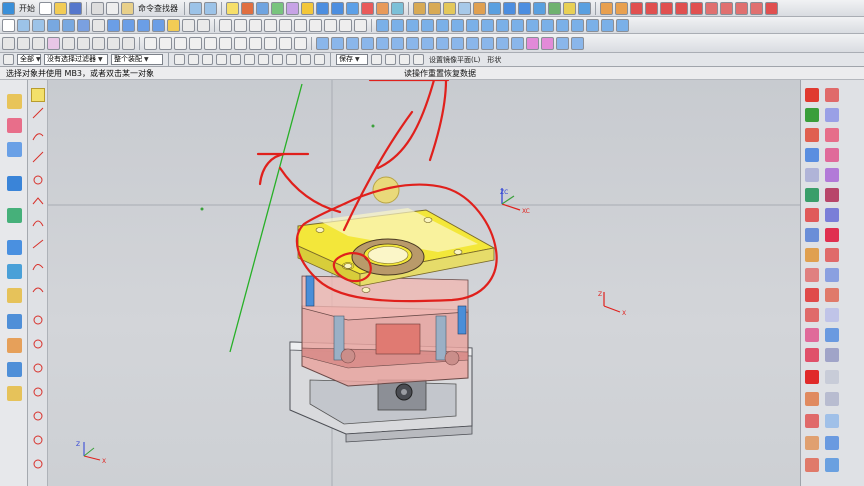  I want to click on unused-parts-icon, so click(832, 355).